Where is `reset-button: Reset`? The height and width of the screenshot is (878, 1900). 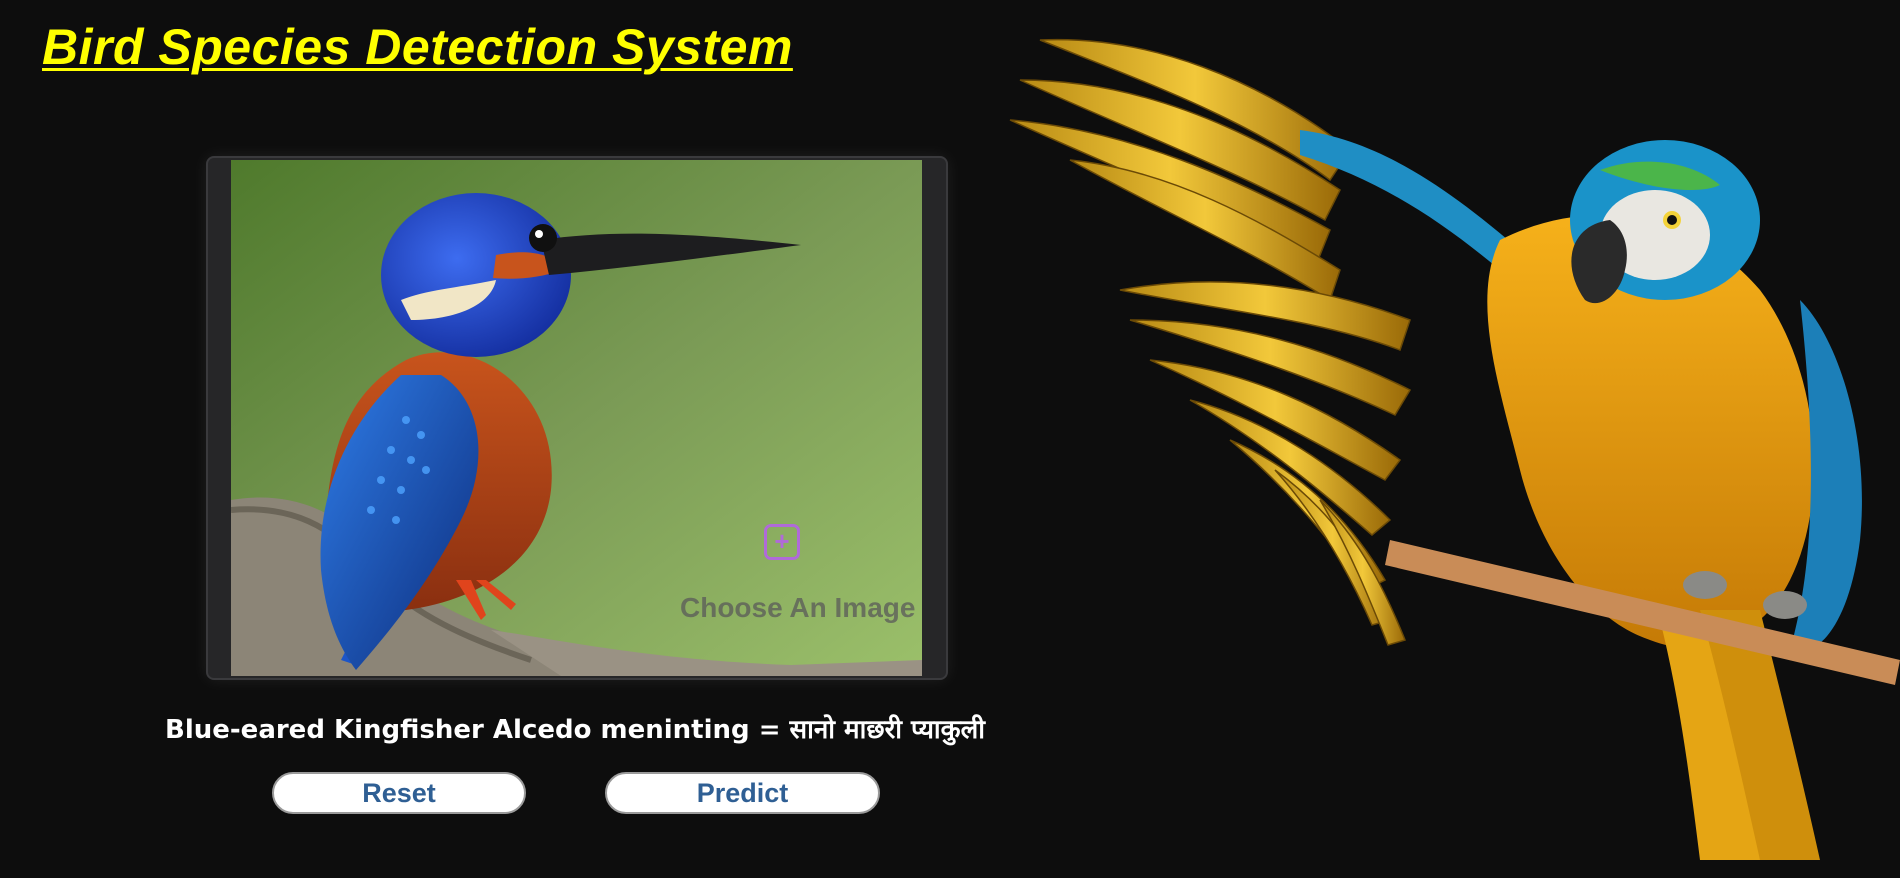
reset-button: Reset is located at coordinates (399, 793).